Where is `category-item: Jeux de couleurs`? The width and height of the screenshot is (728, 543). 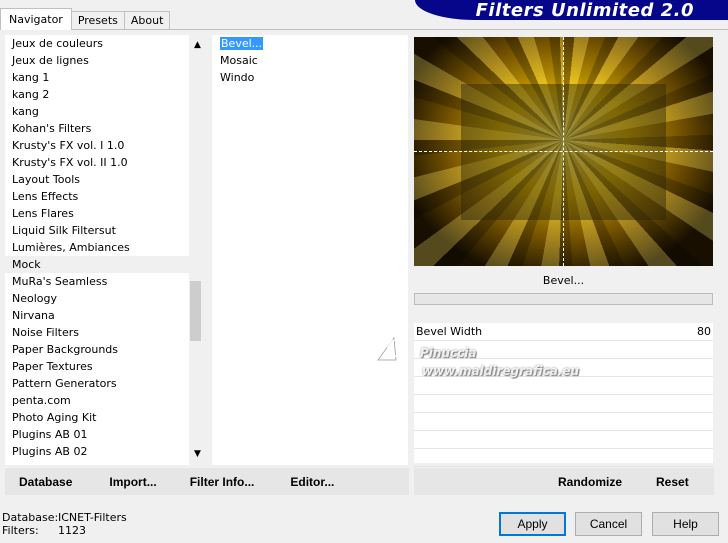 category-item: Jeux de couleurs is located at coordinates (103, 43).